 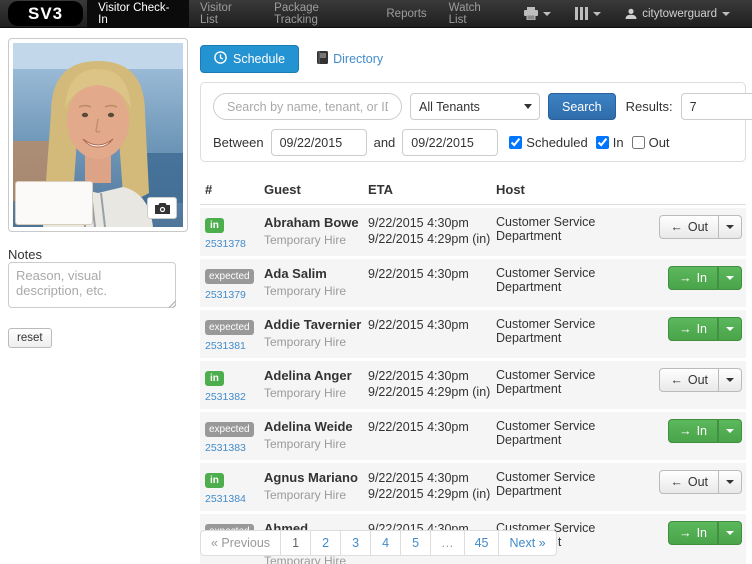 I want to click on page-previous: « Previous, so click(x=241, y=543).